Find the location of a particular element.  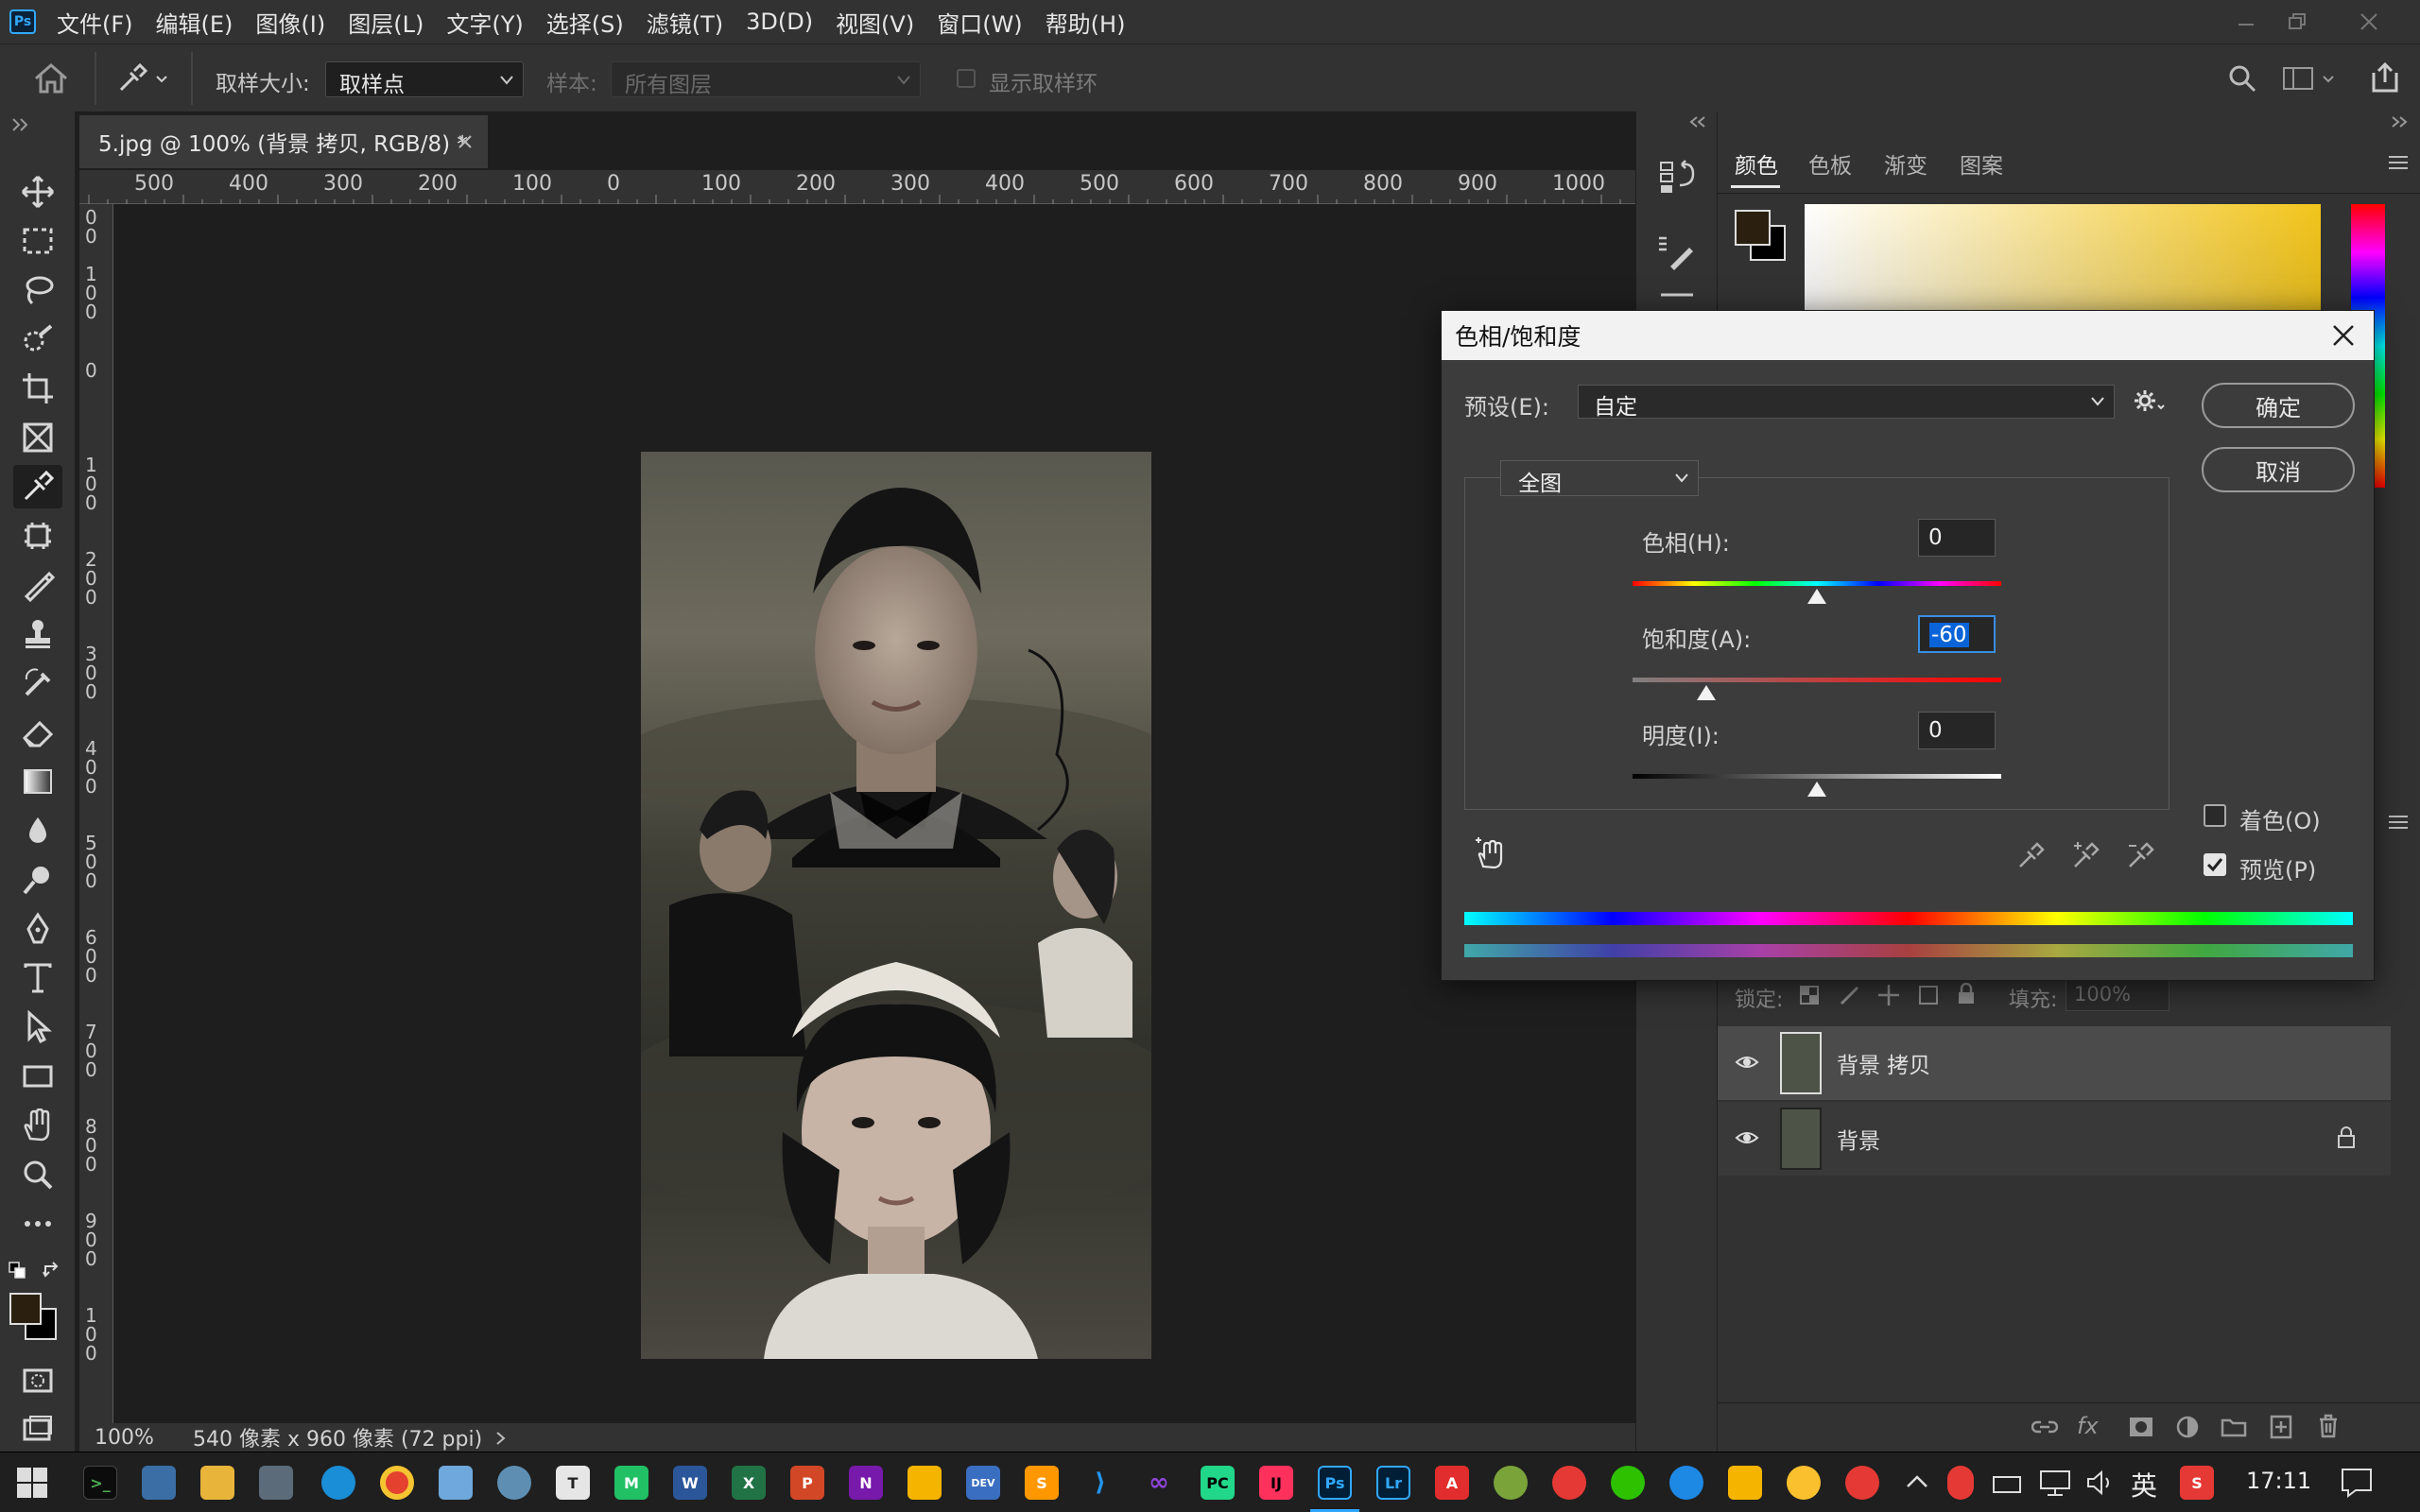

tray-app-icon is located at coordinates (1961, 1483).